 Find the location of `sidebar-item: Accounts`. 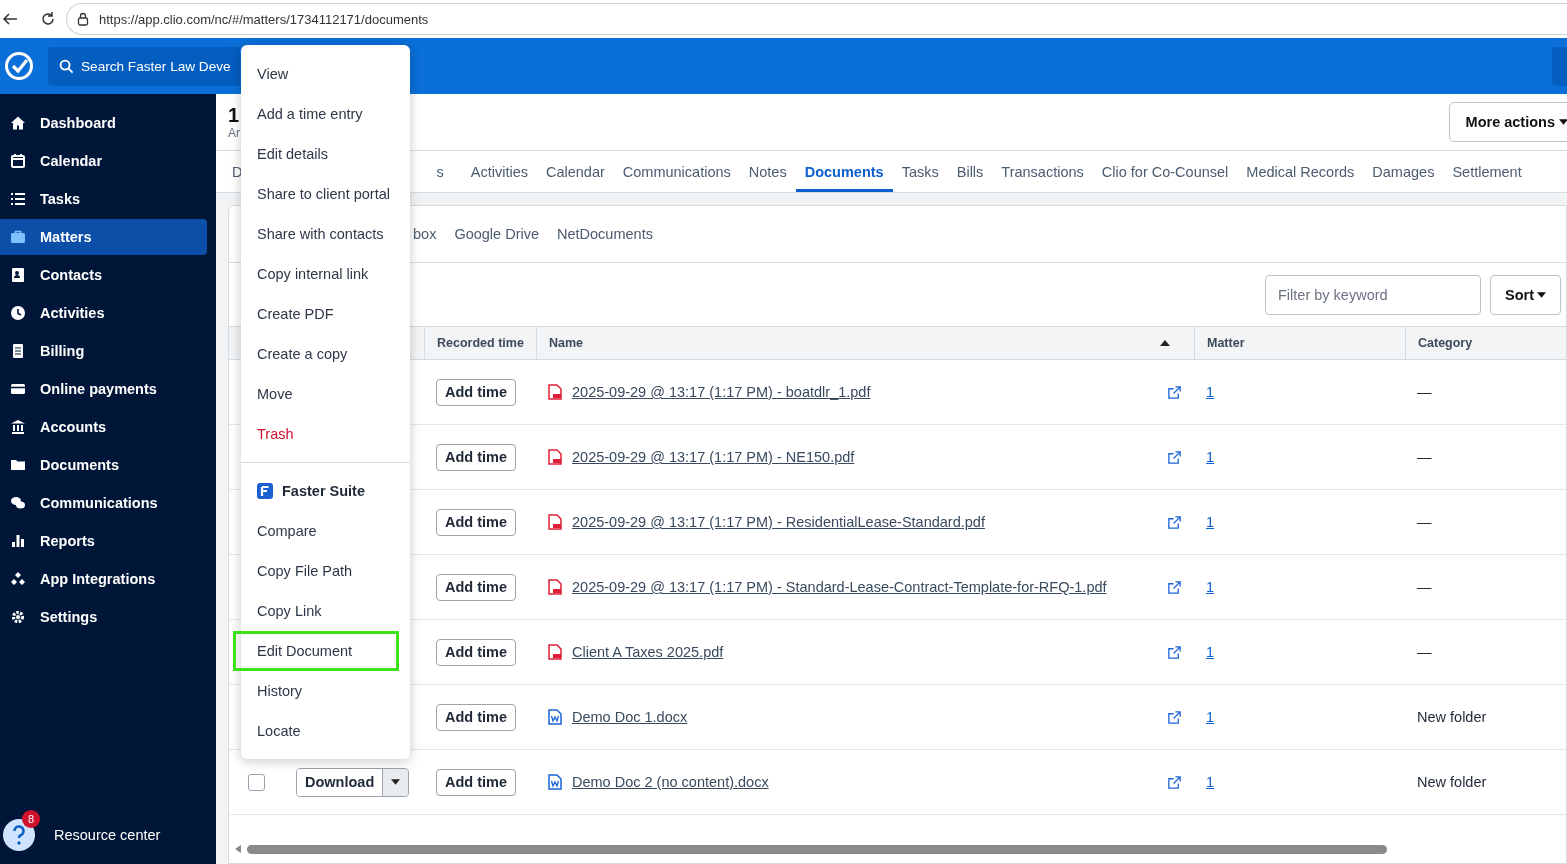

sidebar-item: Accounts is located at coordinates (103, 427).